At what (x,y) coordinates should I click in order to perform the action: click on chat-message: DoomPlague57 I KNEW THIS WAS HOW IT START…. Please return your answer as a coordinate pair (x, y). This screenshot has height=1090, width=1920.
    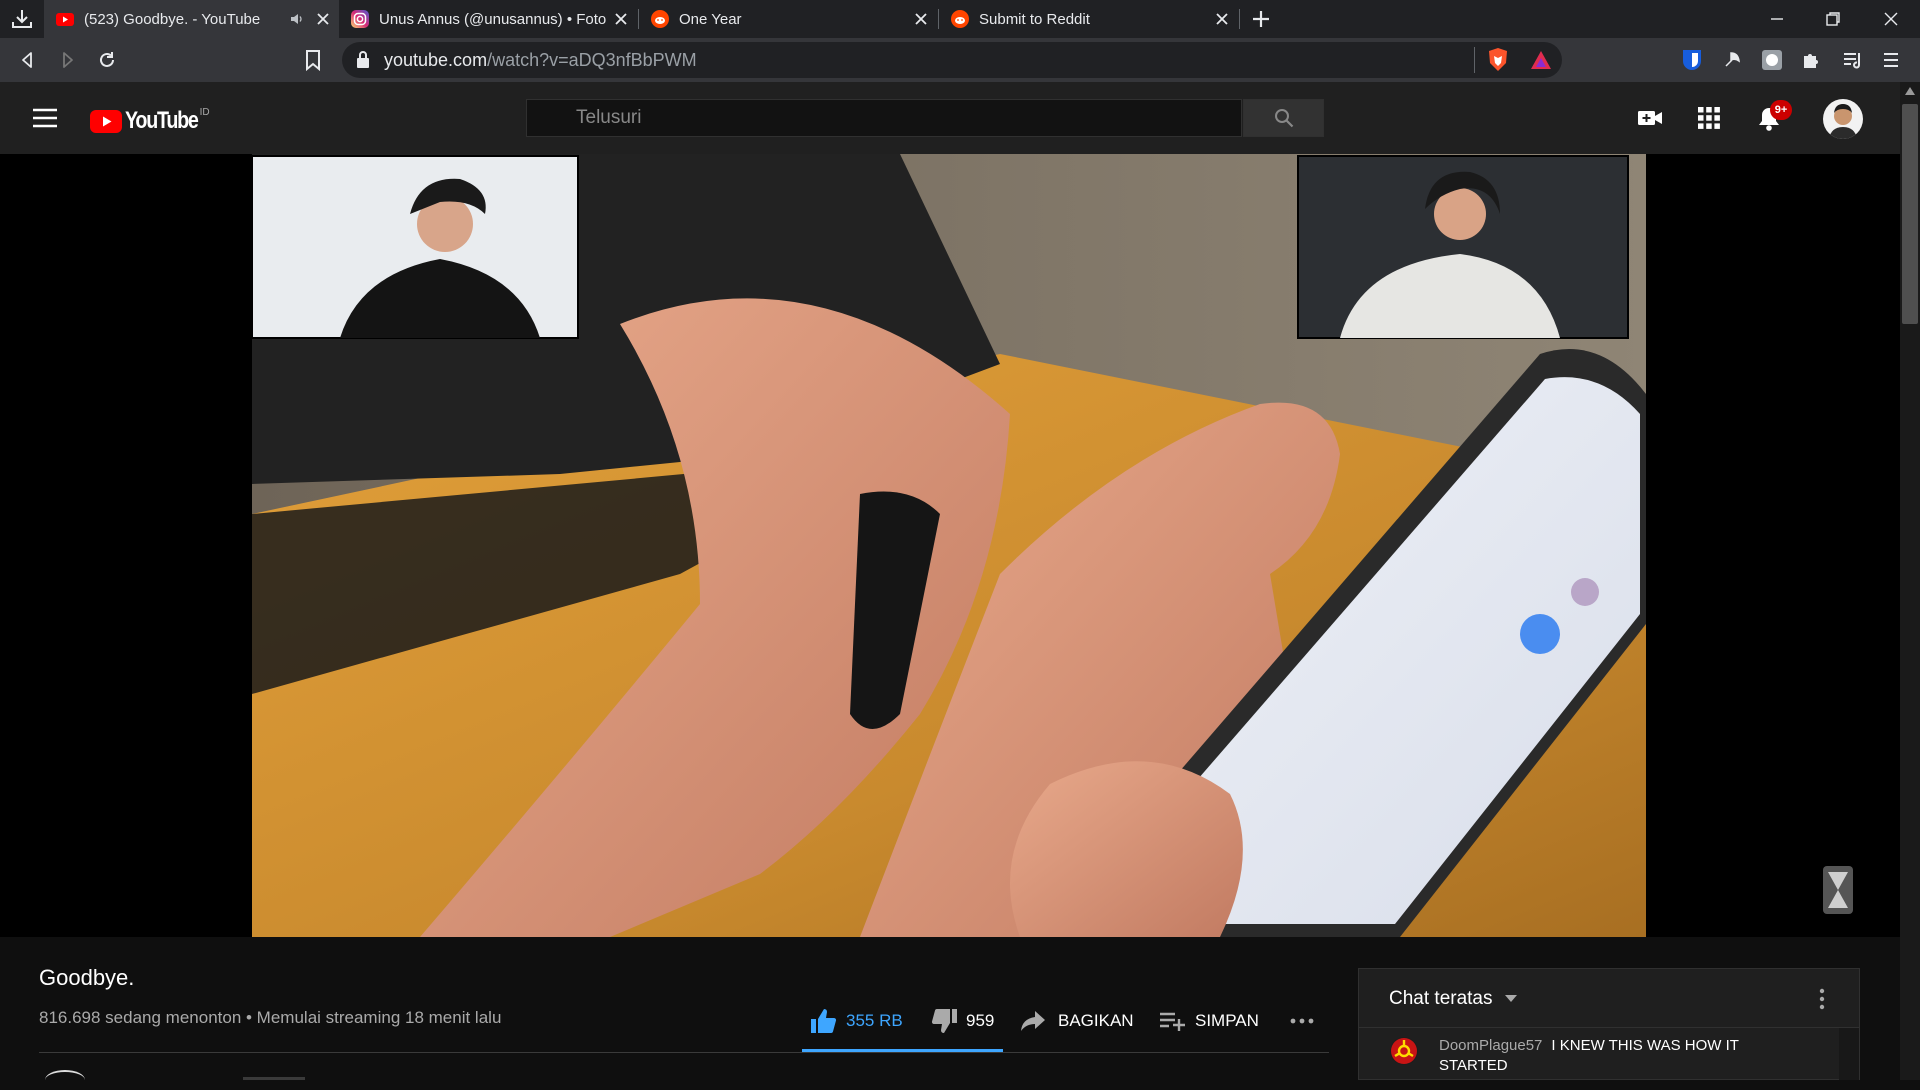
    Looking at the image, I should click on (1639, 1056).